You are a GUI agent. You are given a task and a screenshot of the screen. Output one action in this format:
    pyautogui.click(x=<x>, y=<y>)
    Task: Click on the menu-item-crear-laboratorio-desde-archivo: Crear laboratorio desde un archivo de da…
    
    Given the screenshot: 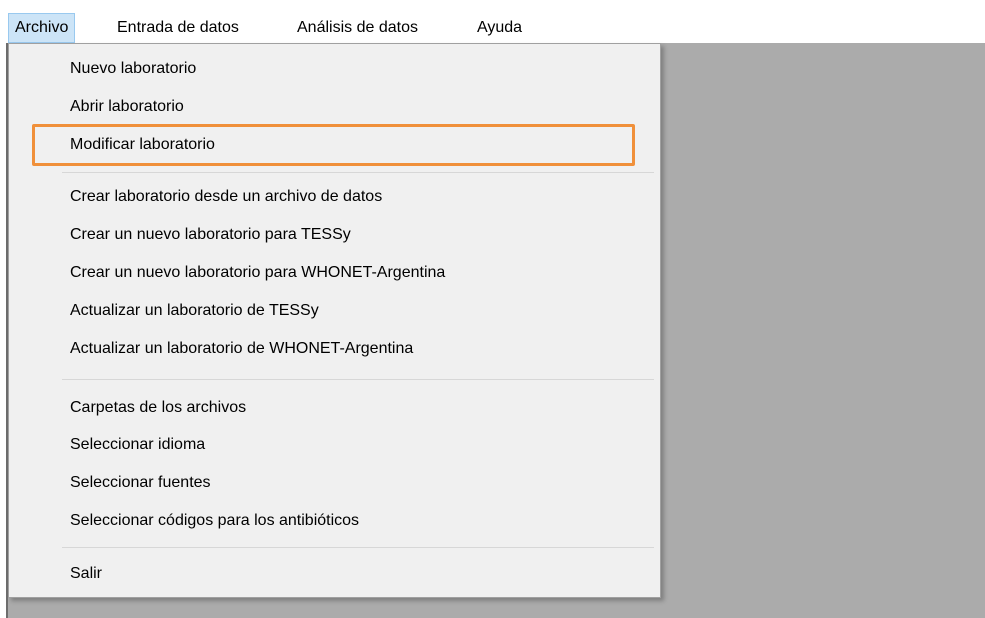 What is the action you would take?
    pyautogui.click(x=334, y=197)
    